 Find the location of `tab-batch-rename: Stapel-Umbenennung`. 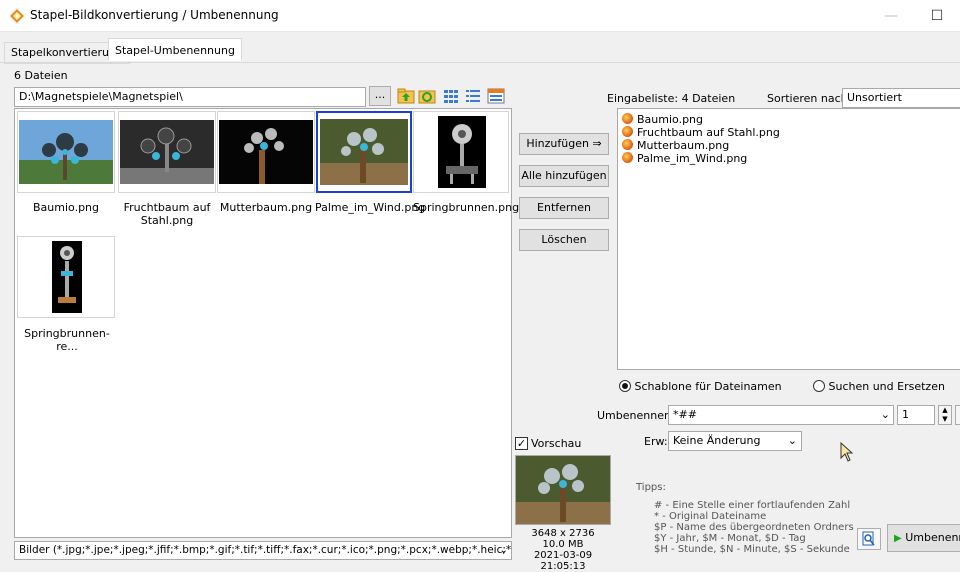

tab-batch-rename: Stapel-Umbenennung is located at coordinates (175, 49).